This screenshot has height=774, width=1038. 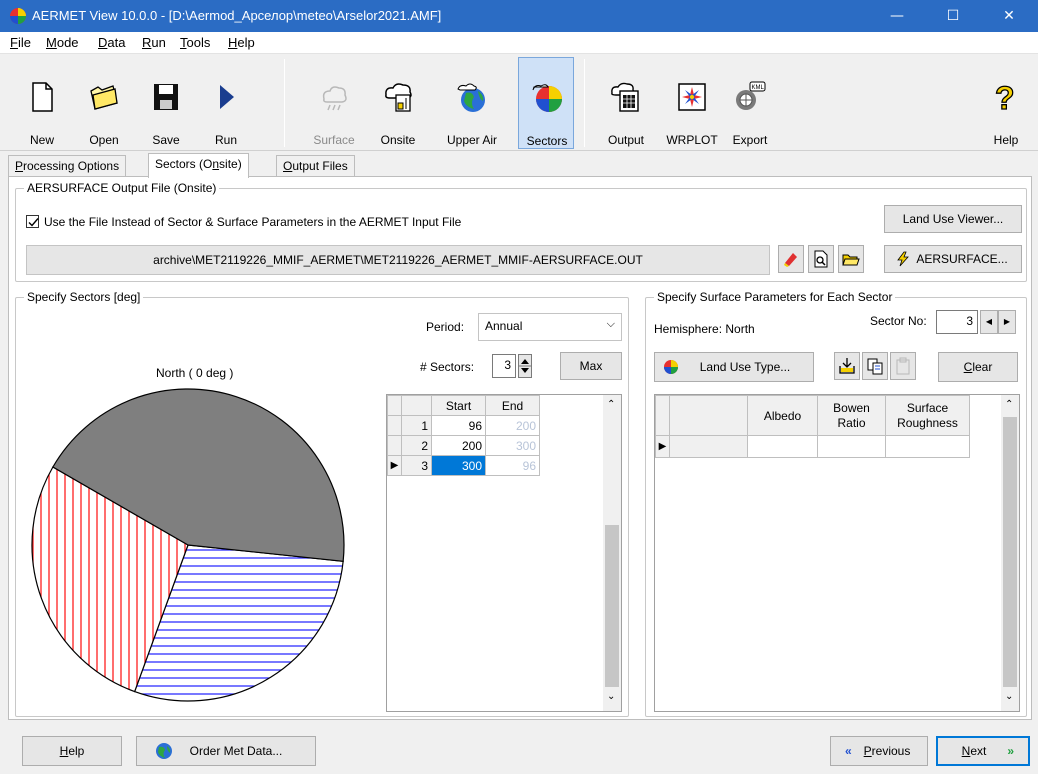 I want to click on help-button: Help, so click(x=72, y=751).